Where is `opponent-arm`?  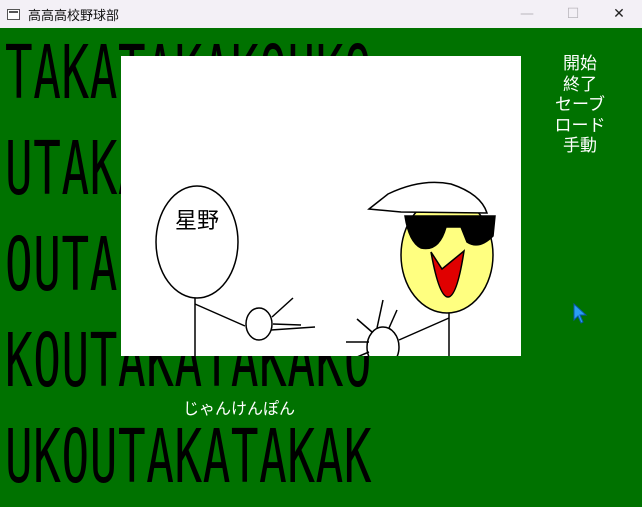
opponent-arm is located at coordinates (424, 329).